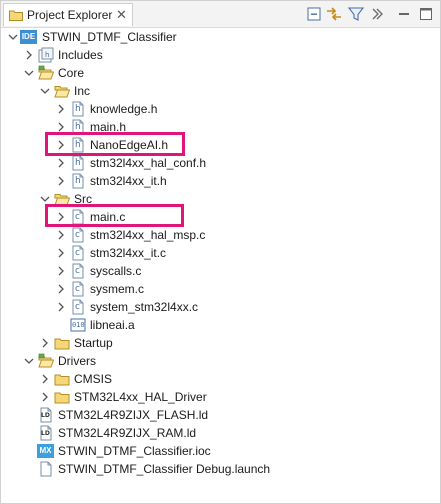 Image resolution: width=441 pixels, height=504 pixels. Describe the element at coordinates (93, 343) in the screenshot. I see `tree-item-label: Startup` at that location.